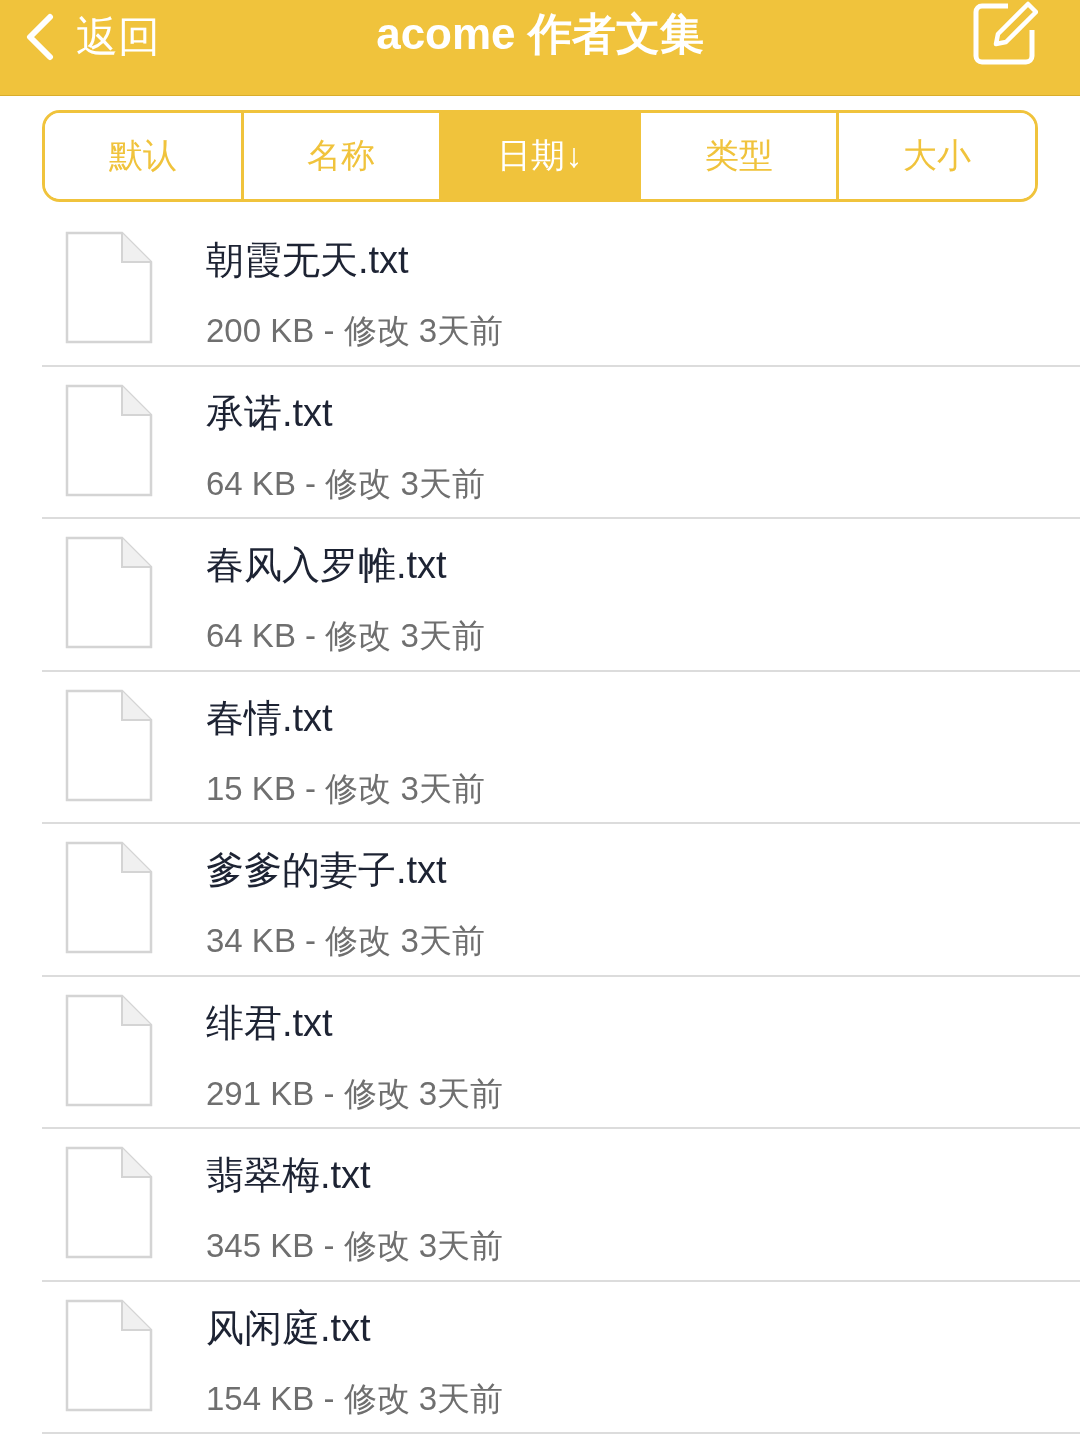 This screenshot has height=1440, width=1080. Describe the element at coordinates (327, 870) in the screenshot. I see `file-name: 爹爹的妻子.txt` at that location.